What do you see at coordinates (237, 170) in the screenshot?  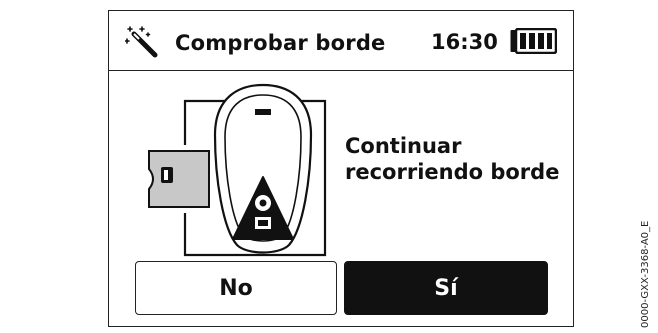 I see `mower-at-charging-station-icon` at bounding box center [237, 170].